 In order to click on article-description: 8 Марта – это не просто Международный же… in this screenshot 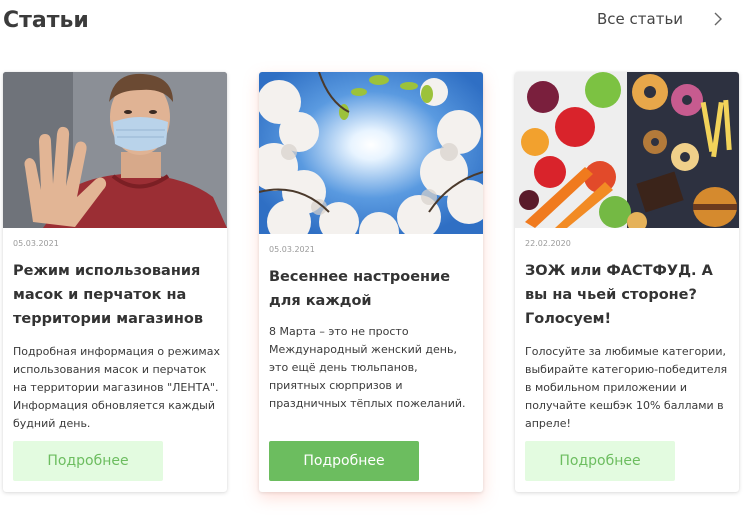, I will do `click(367, 367)`.